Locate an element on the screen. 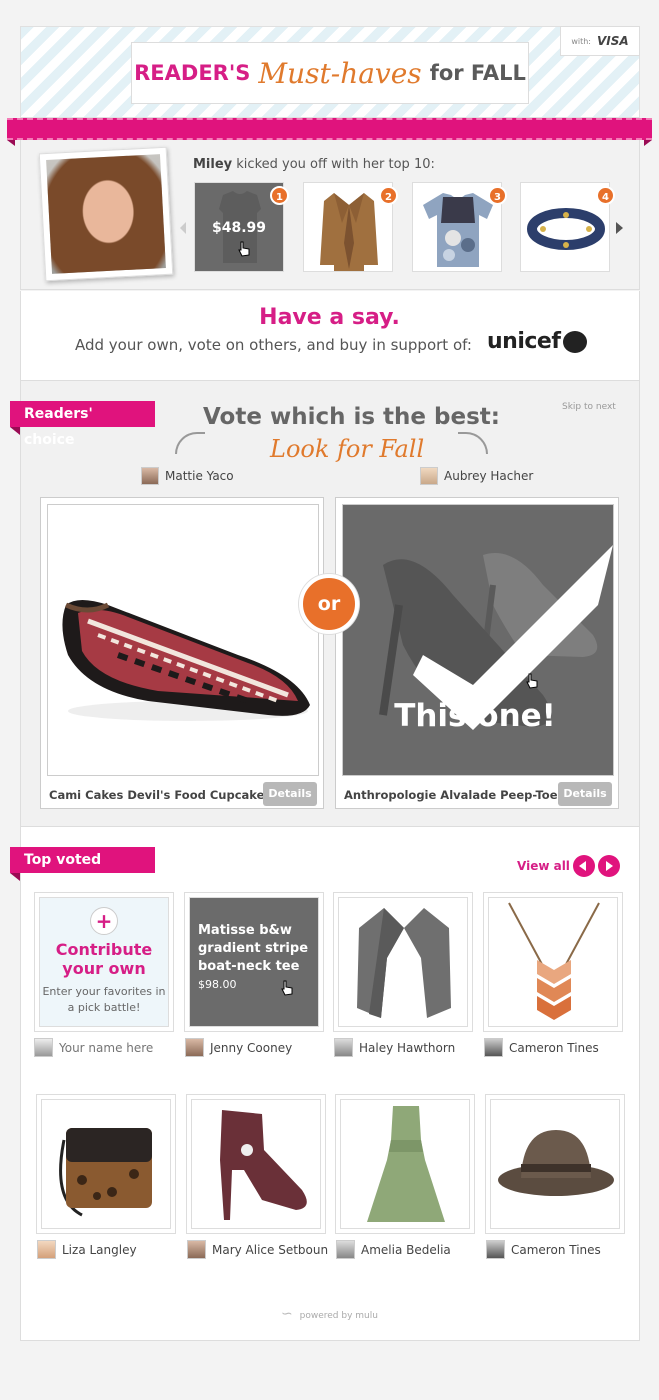  top-item-2: 2 is located at coordinates (350, 227).